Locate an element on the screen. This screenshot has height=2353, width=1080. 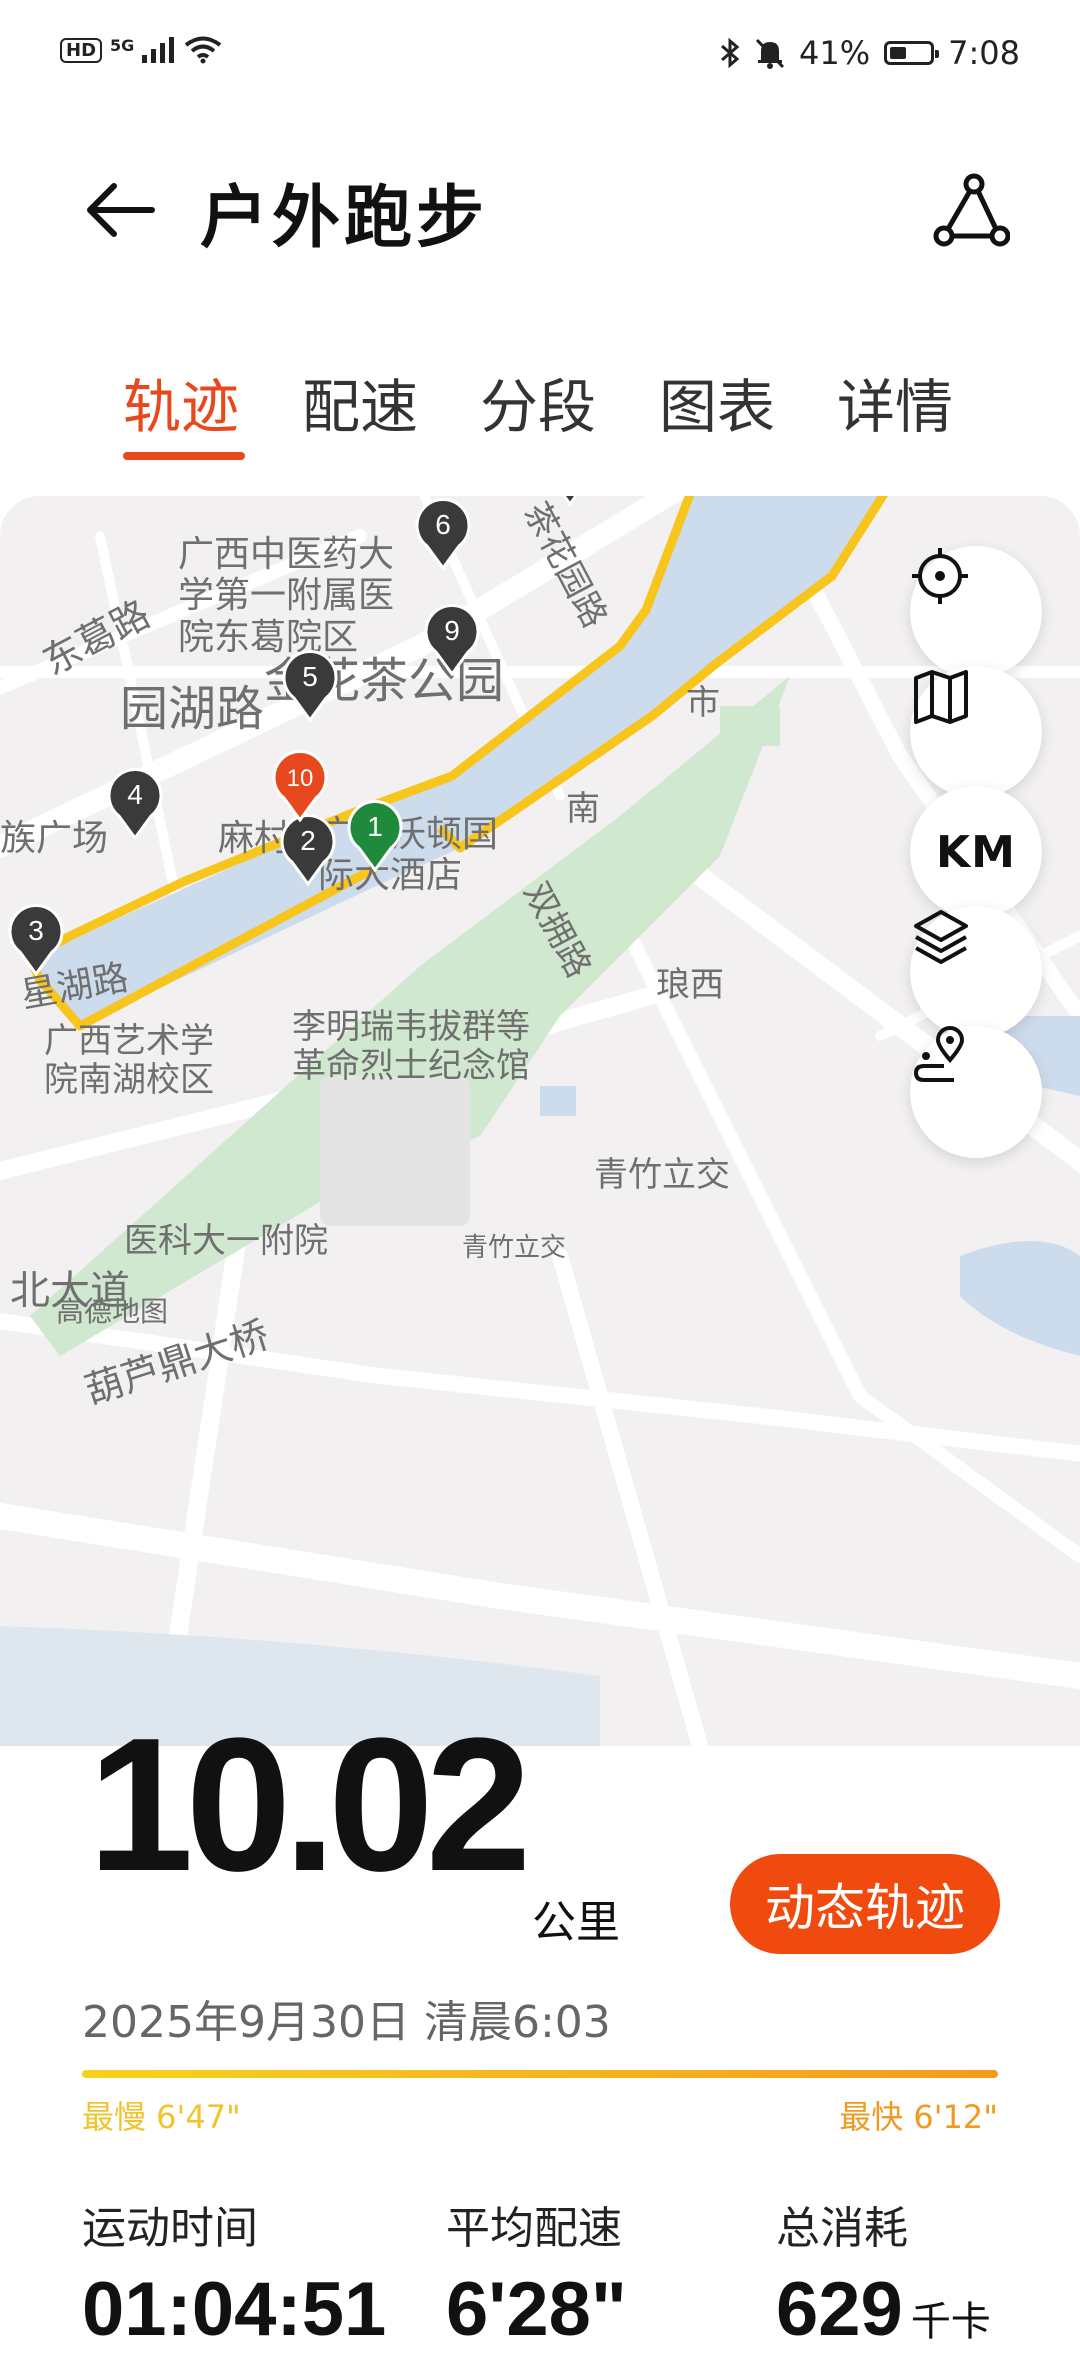
stat-value-calories: 629 千卡 is located at coordinates (883, 2309).